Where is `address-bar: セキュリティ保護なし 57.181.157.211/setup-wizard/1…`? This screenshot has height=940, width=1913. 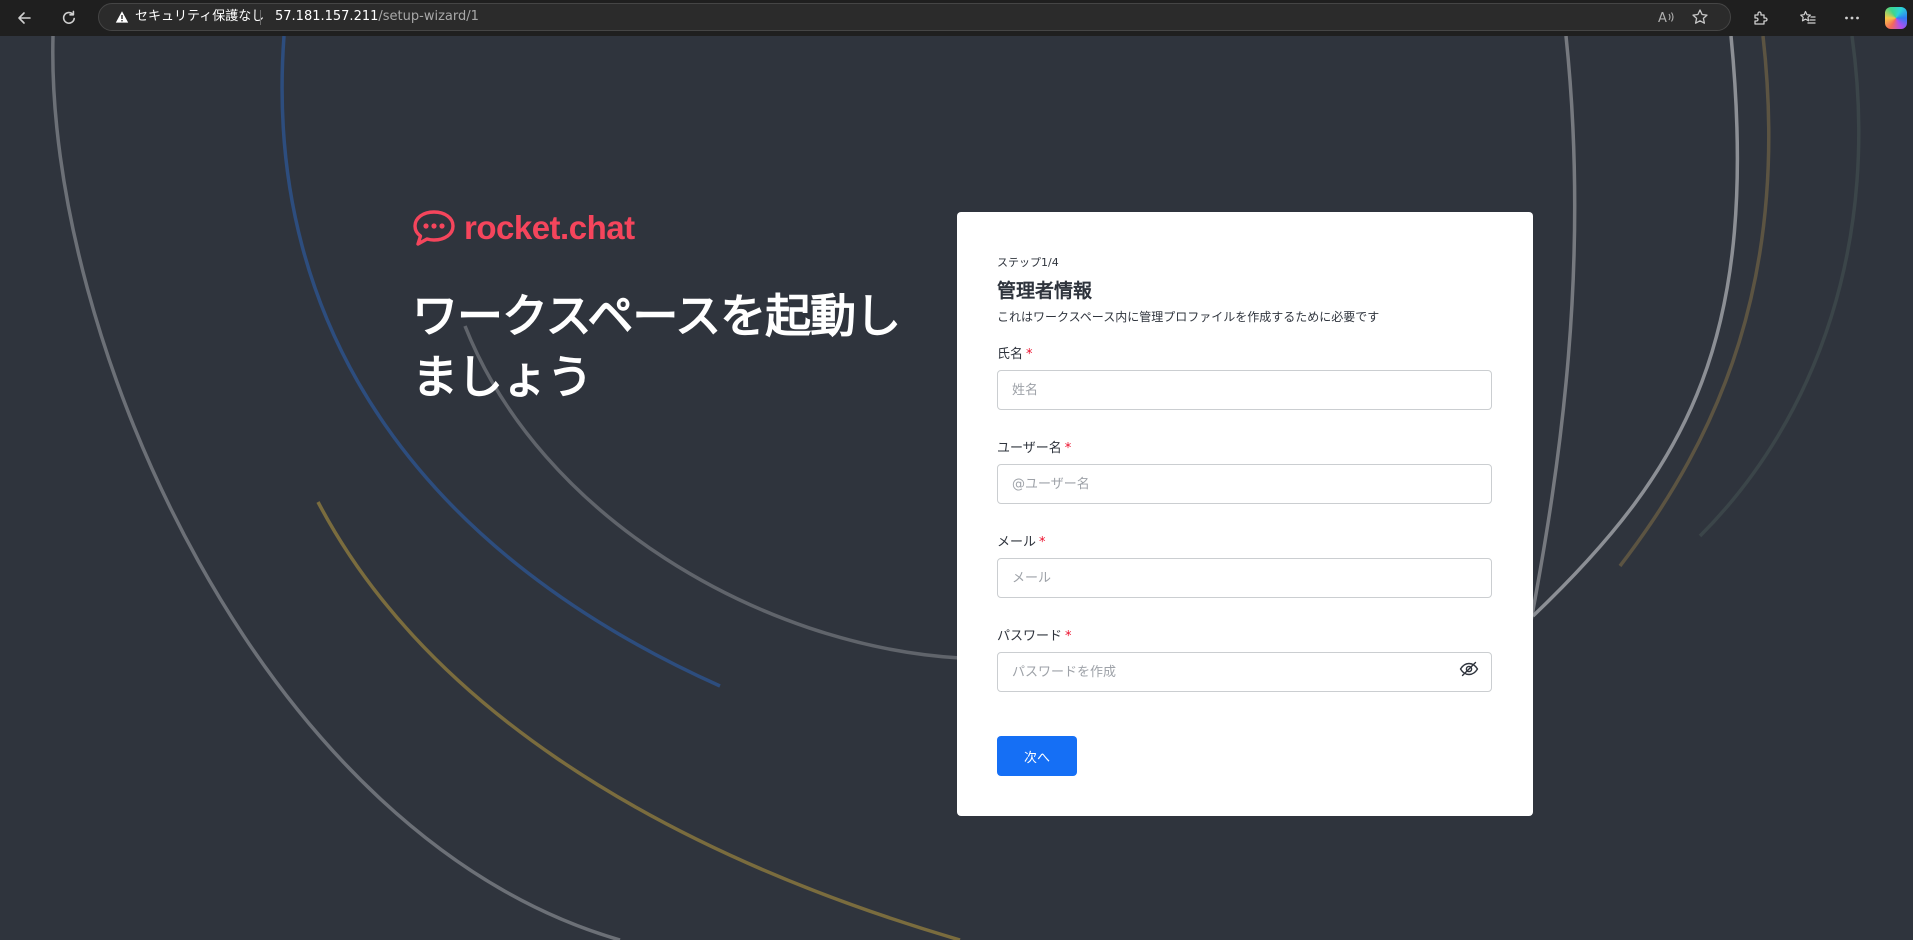 address-bar: セキュリティ保護なし 57.181.157.211/setup-wizard/1… is located at coordinates (914, 17).